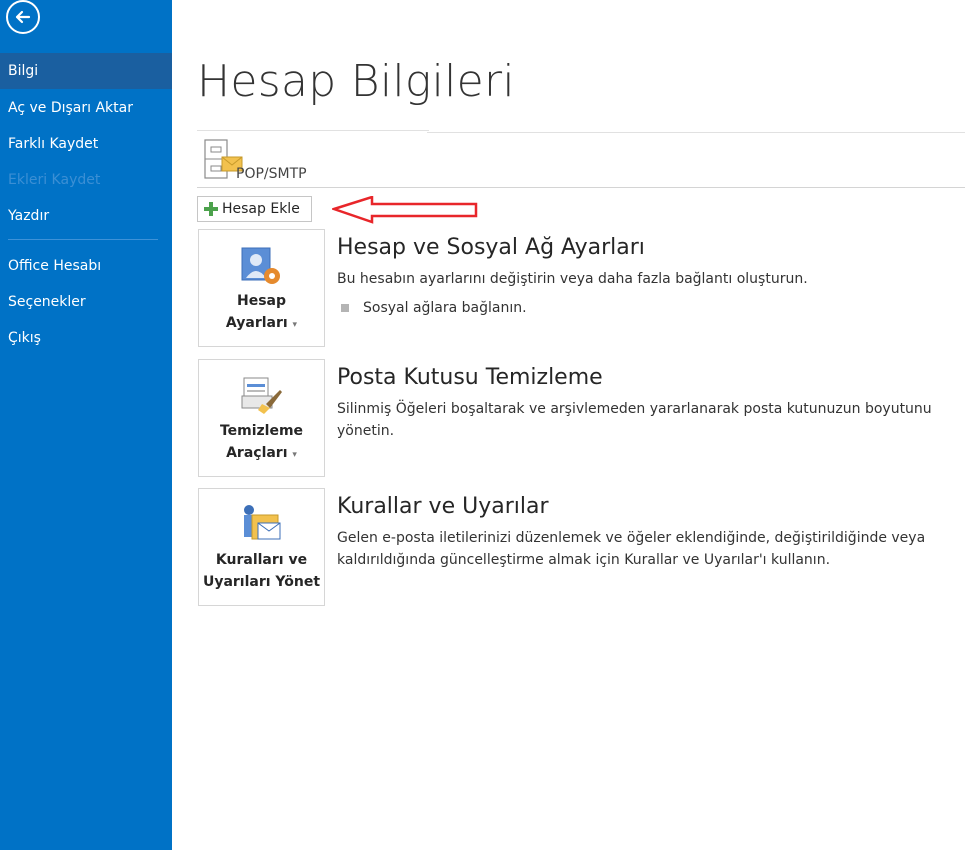 This screenshot has height=850, width=965. Describe the element at coordinates (261, 301) in the screenshot. I see `tile-label-line1: Hesap` at that location.